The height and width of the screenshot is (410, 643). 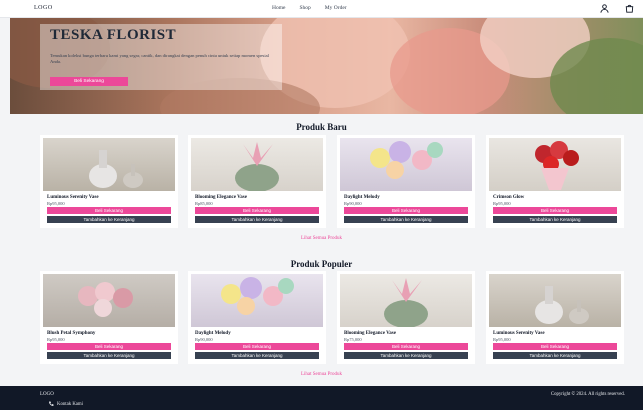 What do you see at coordinates (321, 374) in the screenshot?
I see `see-all-products-link-popular: Lihat Semua Produk` at bounding box center [321, 374].